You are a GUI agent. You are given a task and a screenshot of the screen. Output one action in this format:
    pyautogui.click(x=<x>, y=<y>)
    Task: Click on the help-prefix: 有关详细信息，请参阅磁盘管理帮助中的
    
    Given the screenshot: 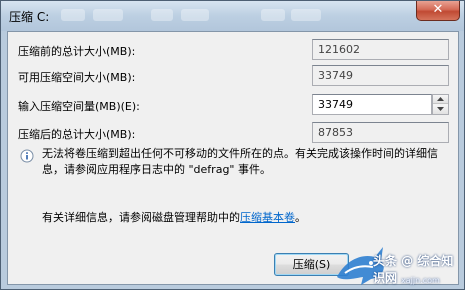 What is the action you would take?
    pyautogui.click(x=141, y=217)
    